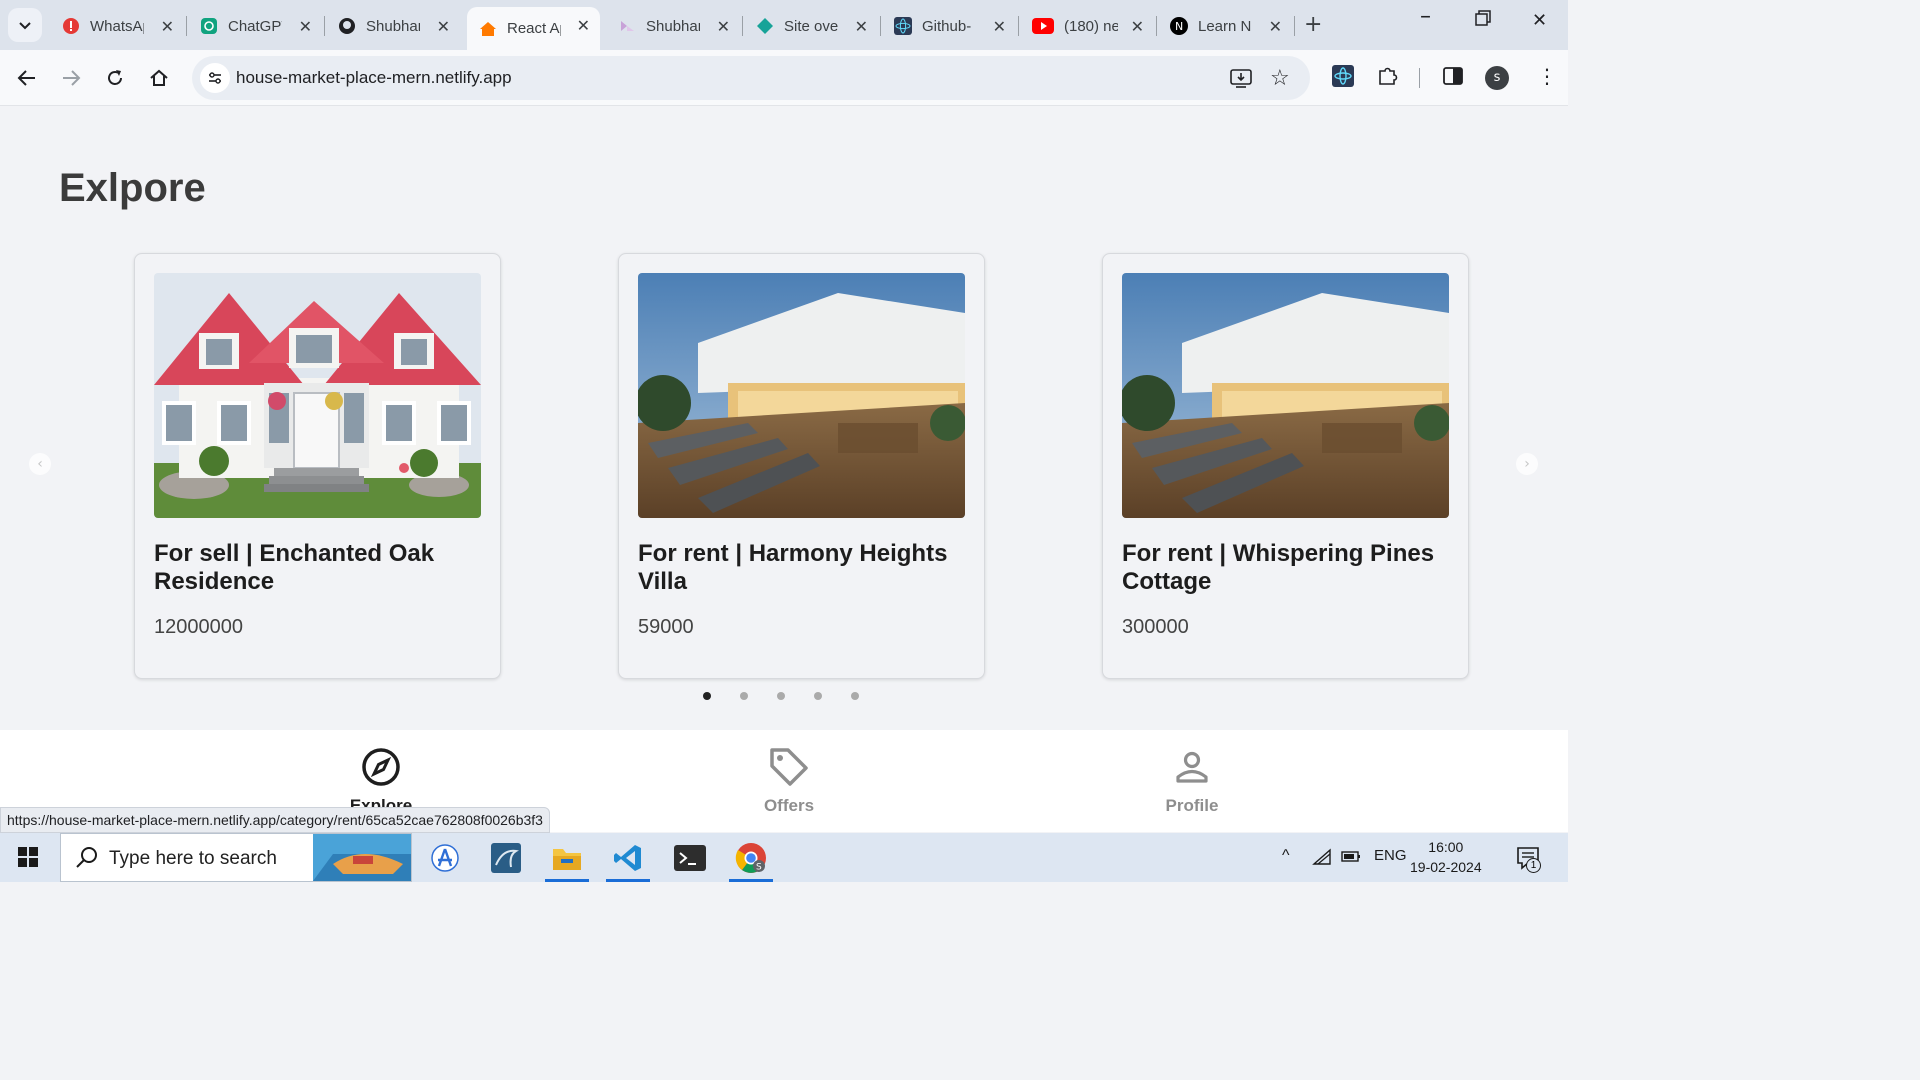 The width and height of the screenshot is (1920, 1080). What do you see at coordinates (1278, 567) in the screenshot?
I see `listing-title: For rent | Whispering Pines Cottage` at bounding box center [1278, 567].